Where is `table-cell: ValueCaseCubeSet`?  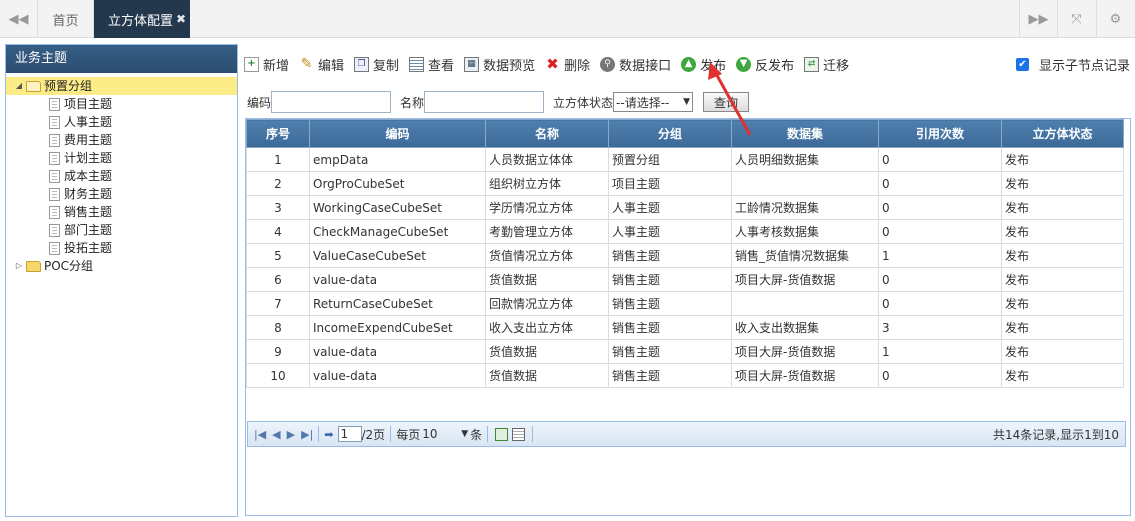 table-cell: ValueCaseCubeSet is located at coordinates (397, 255).